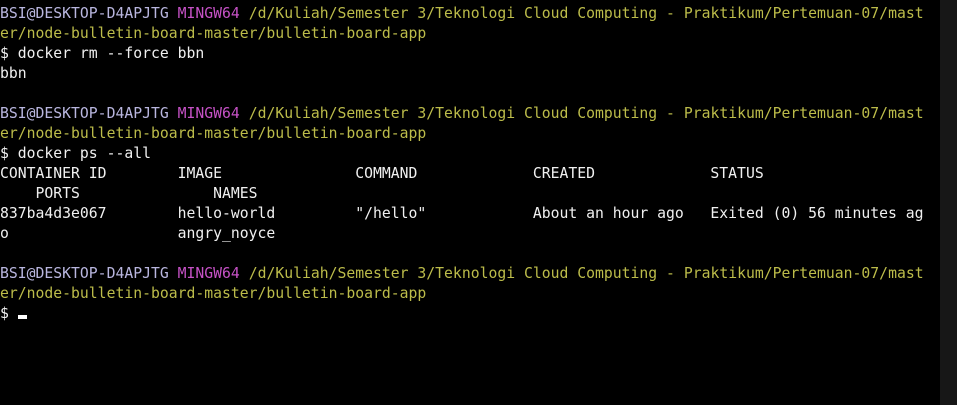 This screenshot has width=957, height=405. What do you see at coordinates (129, 193) in the screenshot?
I see `ps-table-header-wrap: PORTS NAMES` at bounding box center [129, 193].